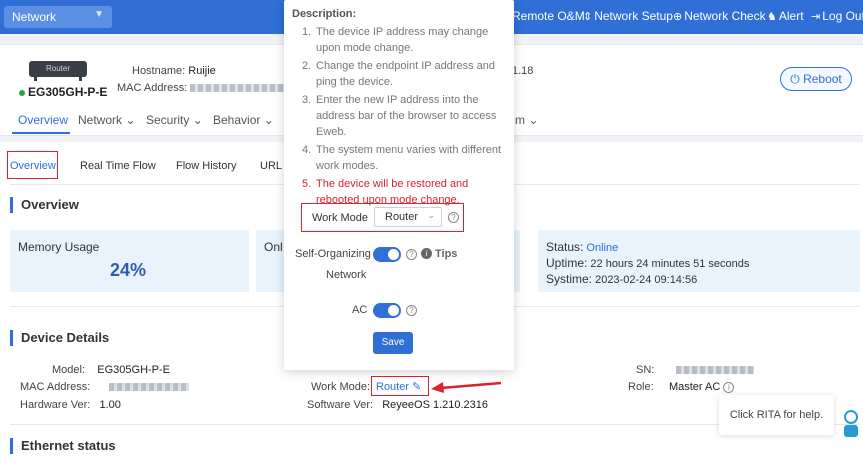 This screenshot has height=464, width=863. Describe the element at coordinates (628, 16) in the screenshot. I see `nav-network-setup: ⇕ Network Setup` at that location.